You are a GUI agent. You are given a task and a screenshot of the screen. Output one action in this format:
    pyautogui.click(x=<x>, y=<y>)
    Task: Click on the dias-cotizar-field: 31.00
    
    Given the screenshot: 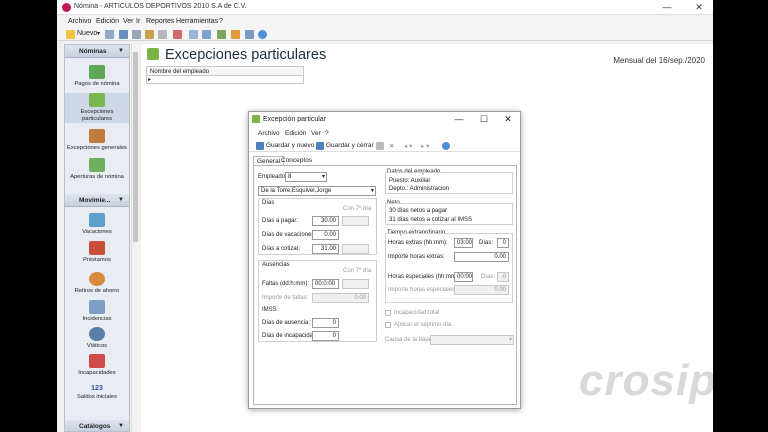 What is the action you would take?
    pyautogui.click(x=325, y=249)
    